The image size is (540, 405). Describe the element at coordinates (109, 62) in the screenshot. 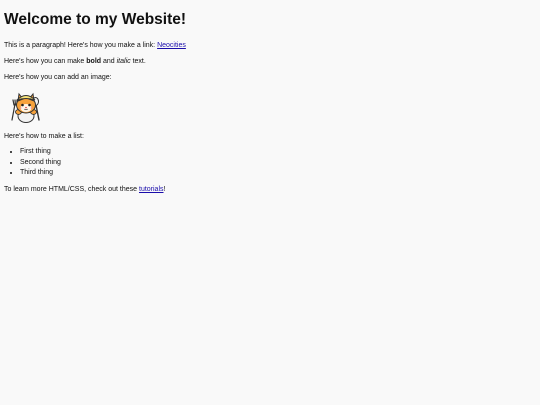

I see `formatting-middle-text: and` at that location.